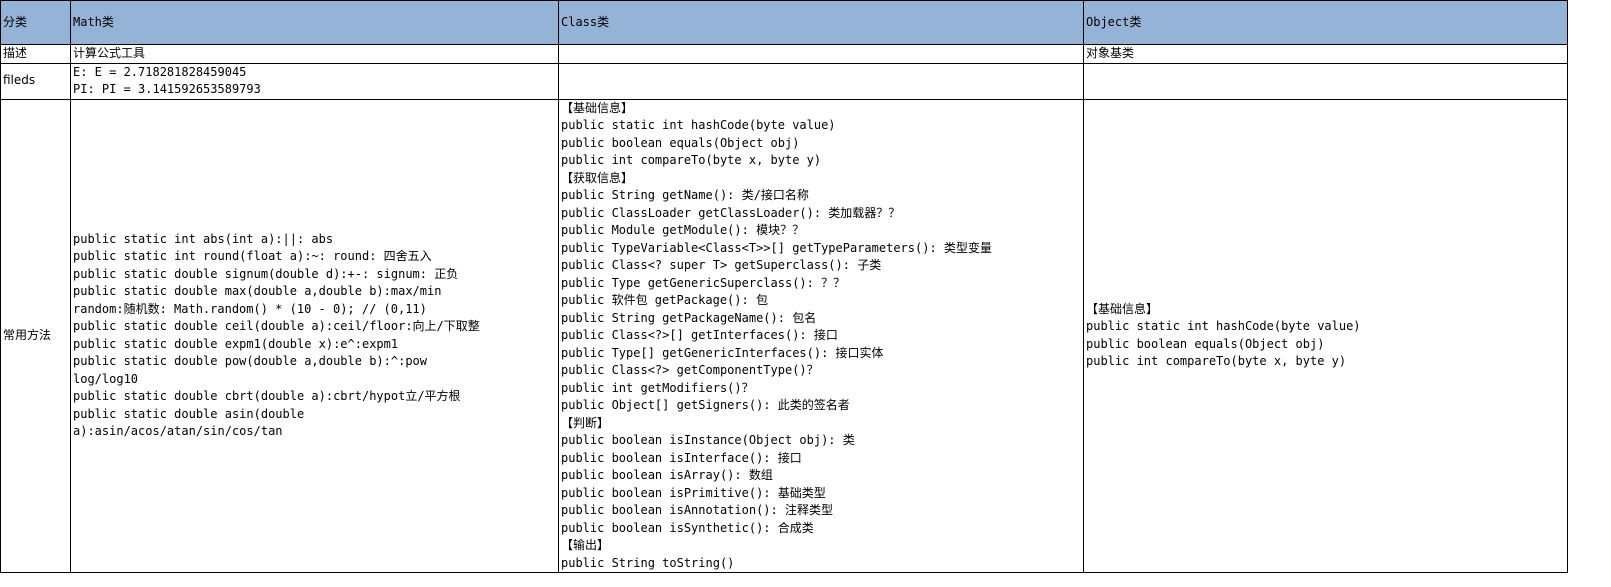 This screenshot has width=1611, height=587. What do you see at coordinates (699, 335) in the screenshot?
I see `method-line: public Class<?>[] getInterfaces(): 接口` at bounding box center [699, 335].